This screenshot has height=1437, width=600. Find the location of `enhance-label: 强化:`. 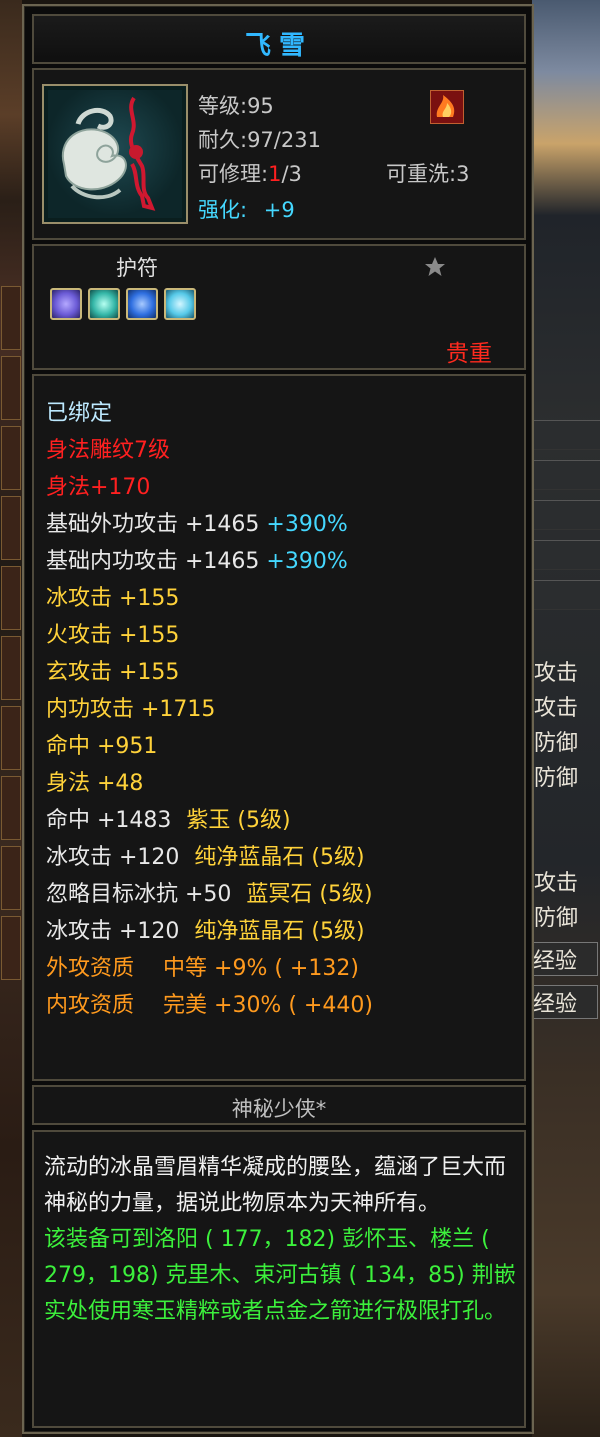

enhance-label: 强化: is located at coordinates (223, 210).